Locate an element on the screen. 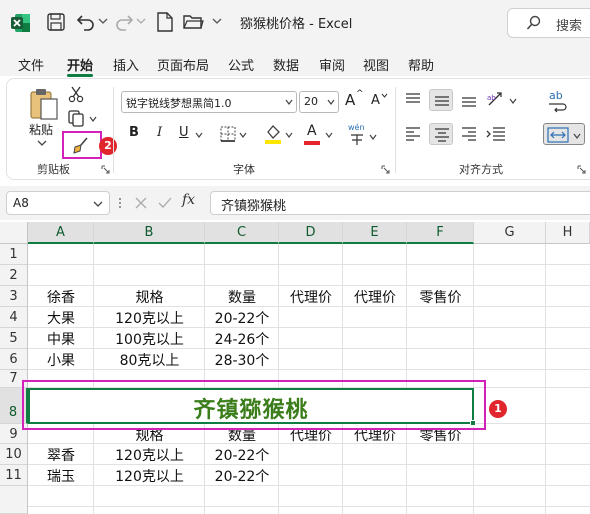 The width and height of the screenshot is (590, 514). redo-icon is located at coordinates (124, 22).